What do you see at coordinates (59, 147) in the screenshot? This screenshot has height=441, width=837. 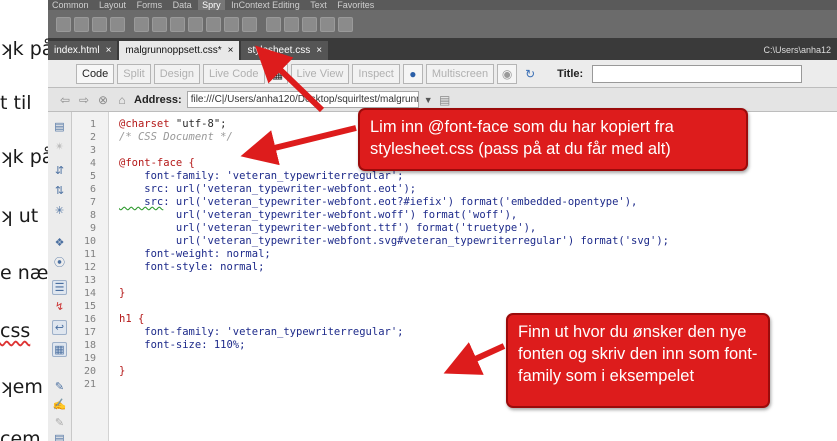 I see `show-code-navigator-icon: ✴` at bounding box center [59, 147].